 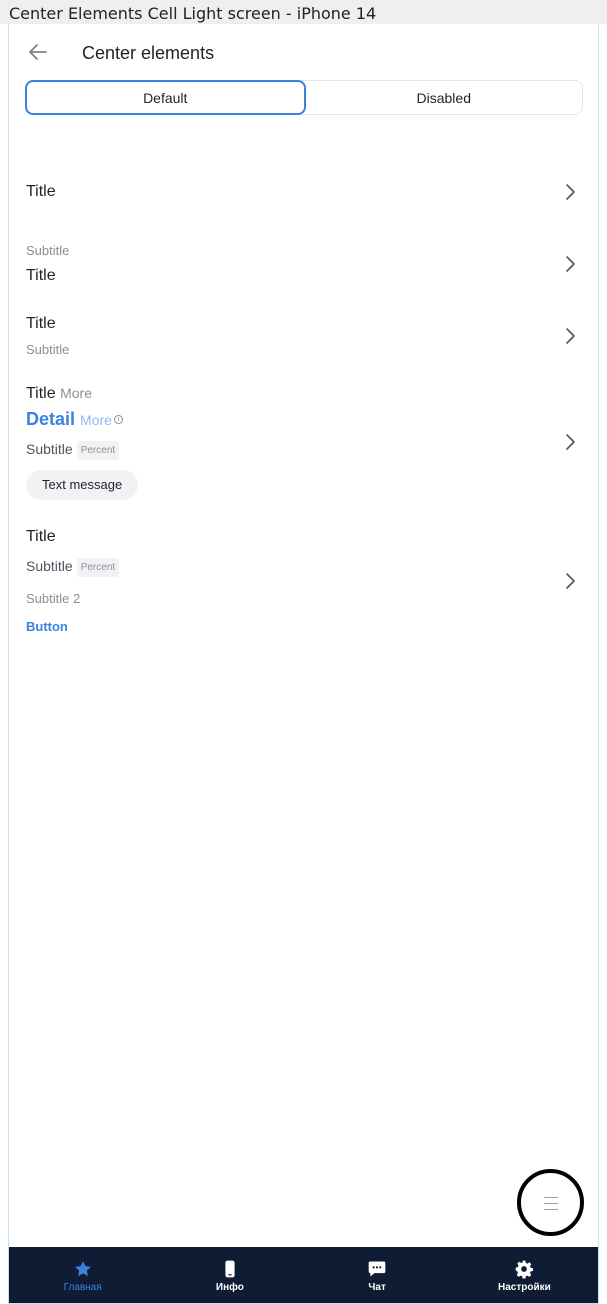 What do you see at coordinates (377, 1287) in the screenshot?
I see `tab-label: Чат` at bounding box center [377, 1287].